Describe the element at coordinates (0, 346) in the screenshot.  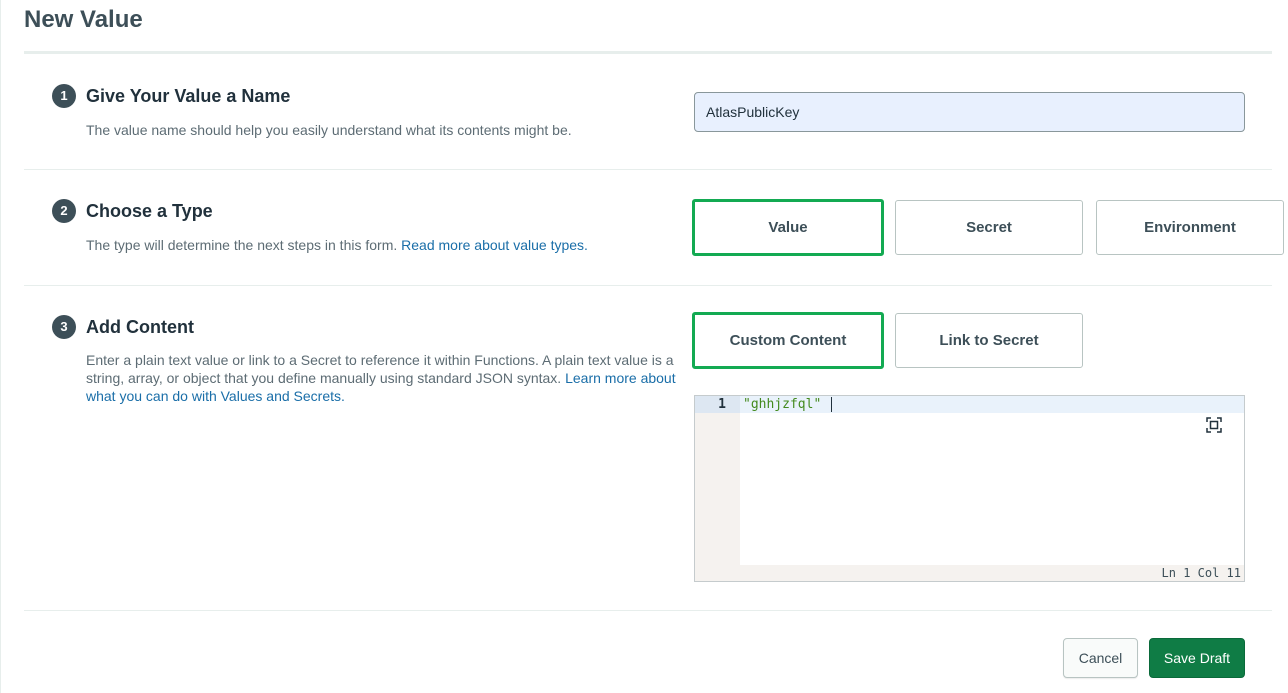
I see `left-border` at that location.